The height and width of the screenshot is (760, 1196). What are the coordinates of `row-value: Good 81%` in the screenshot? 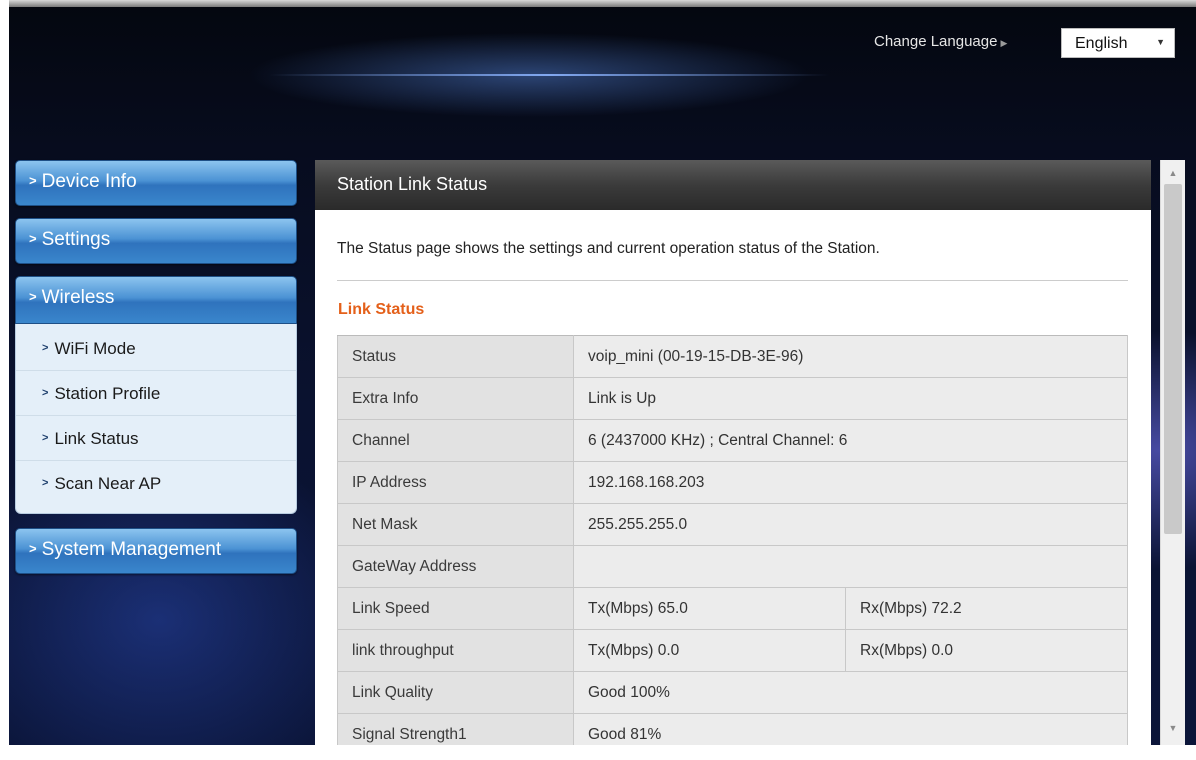 It's located at (850, 729).